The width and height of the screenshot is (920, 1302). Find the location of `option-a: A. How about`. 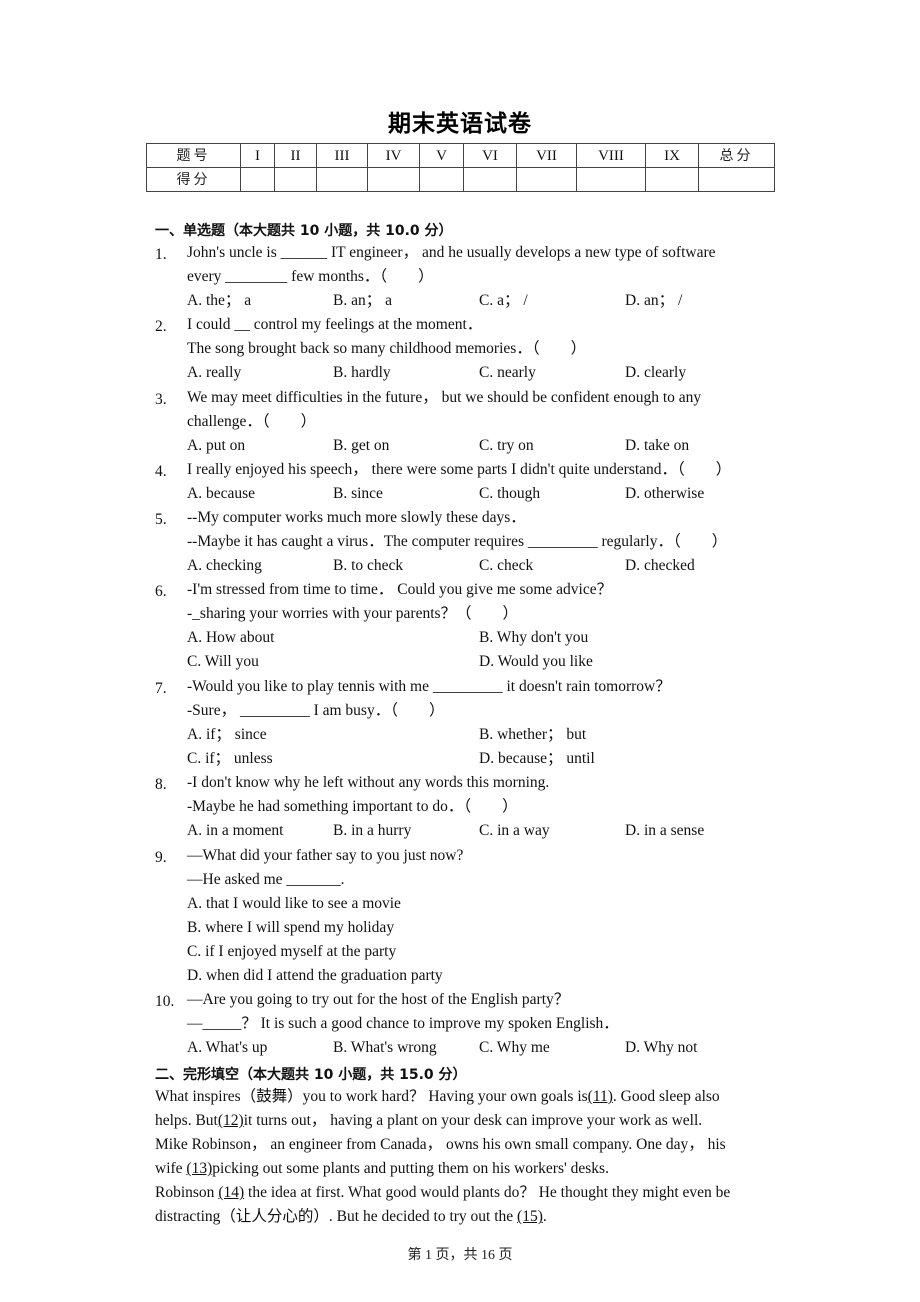

option-a: A. How about is located at coordinates (230, 638).